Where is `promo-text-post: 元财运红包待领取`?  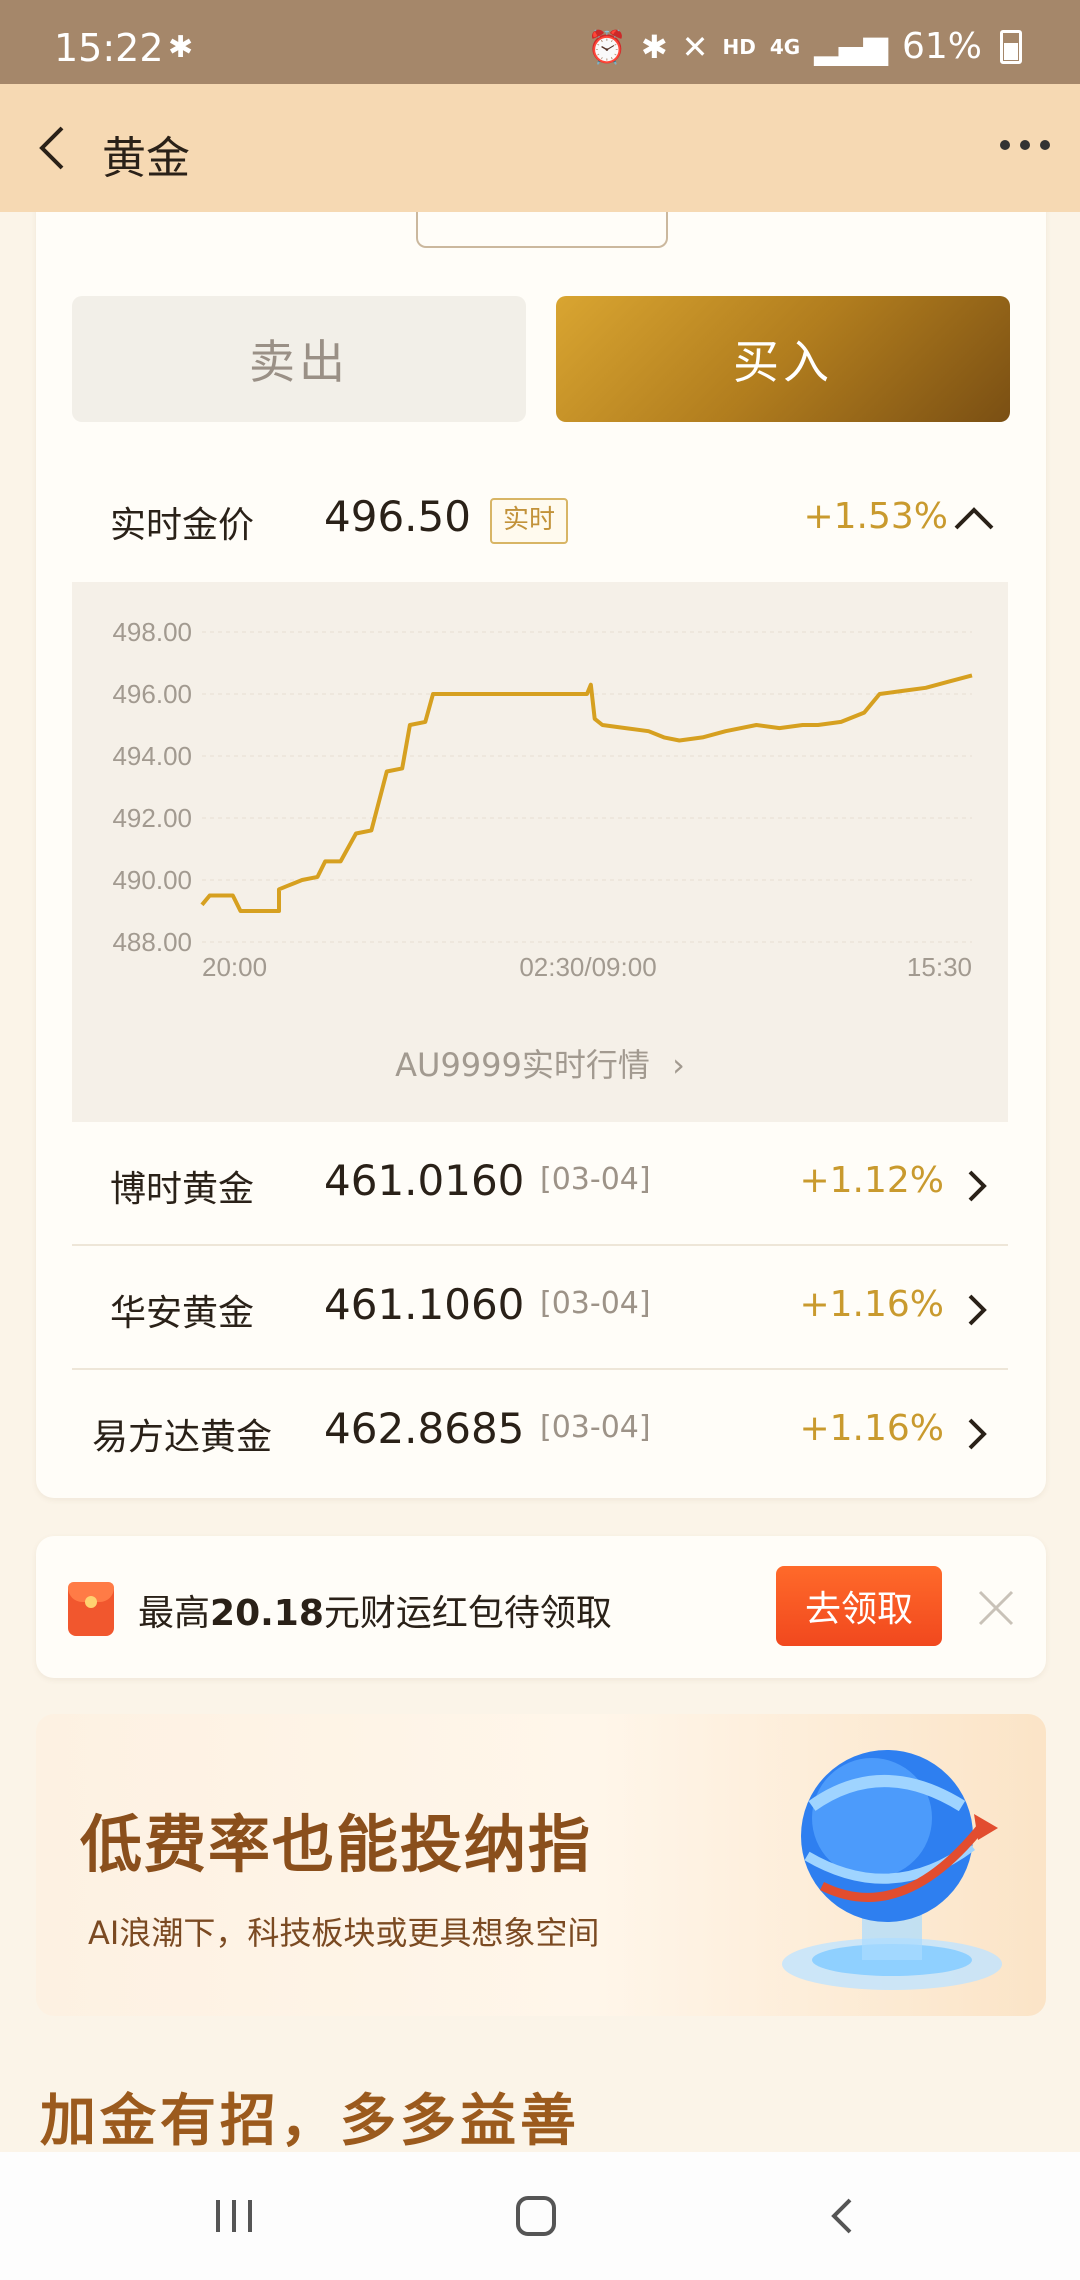 promo-text-post: 元财运红包待领取 is located at coordinates (467, 1613).